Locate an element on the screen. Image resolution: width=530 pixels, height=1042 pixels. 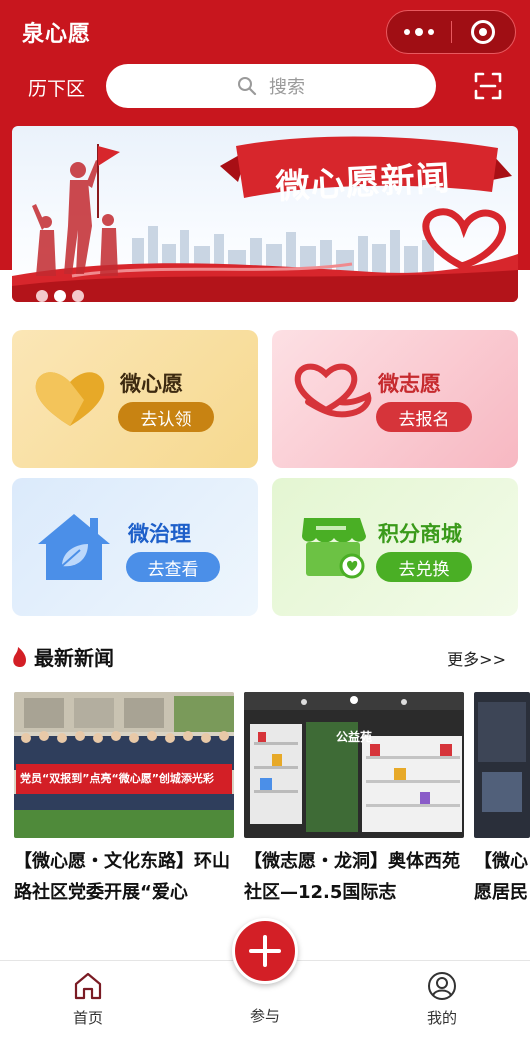
card-points-mall: 积分商城 去兑换 is located at coordinates (395, 547).